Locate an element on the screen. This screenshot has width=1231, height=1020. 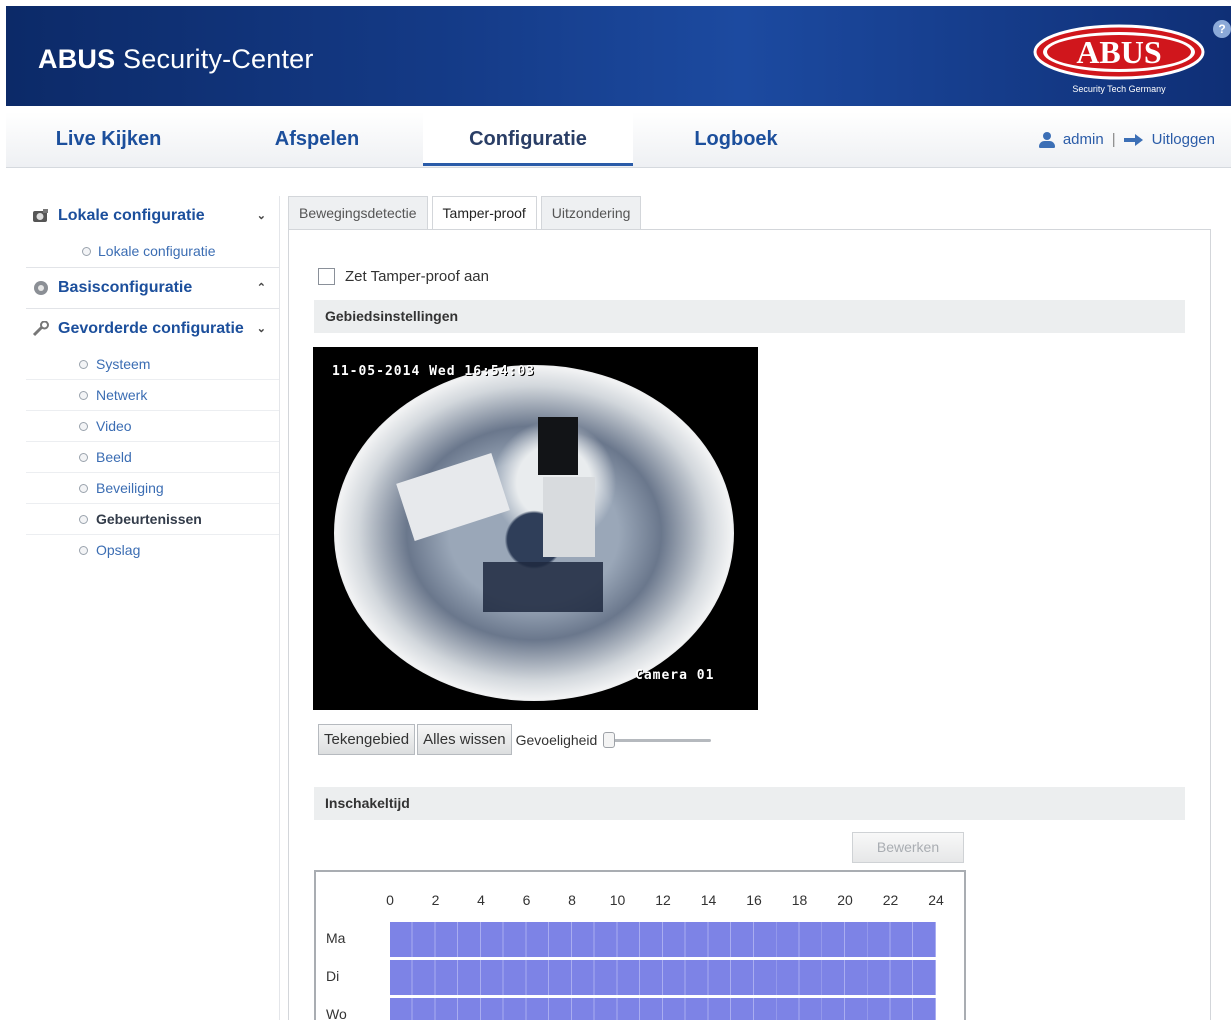
sidebar-item-opslag: Opslag is located at coordinates (153, 550).